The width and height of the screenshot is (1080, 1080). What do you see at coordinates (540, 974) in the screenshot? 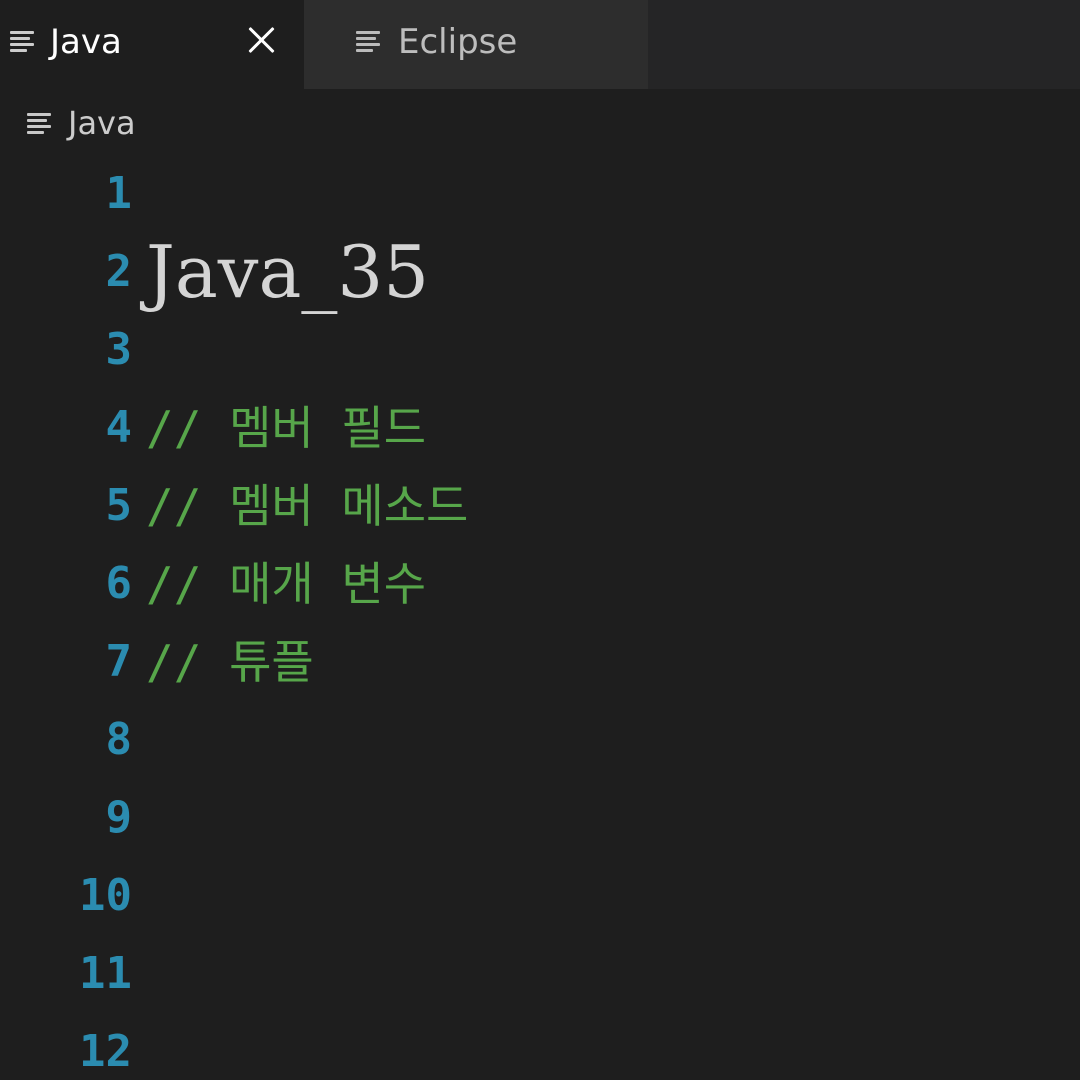
I see `code-line: 11` at bounding box center [540, 974].